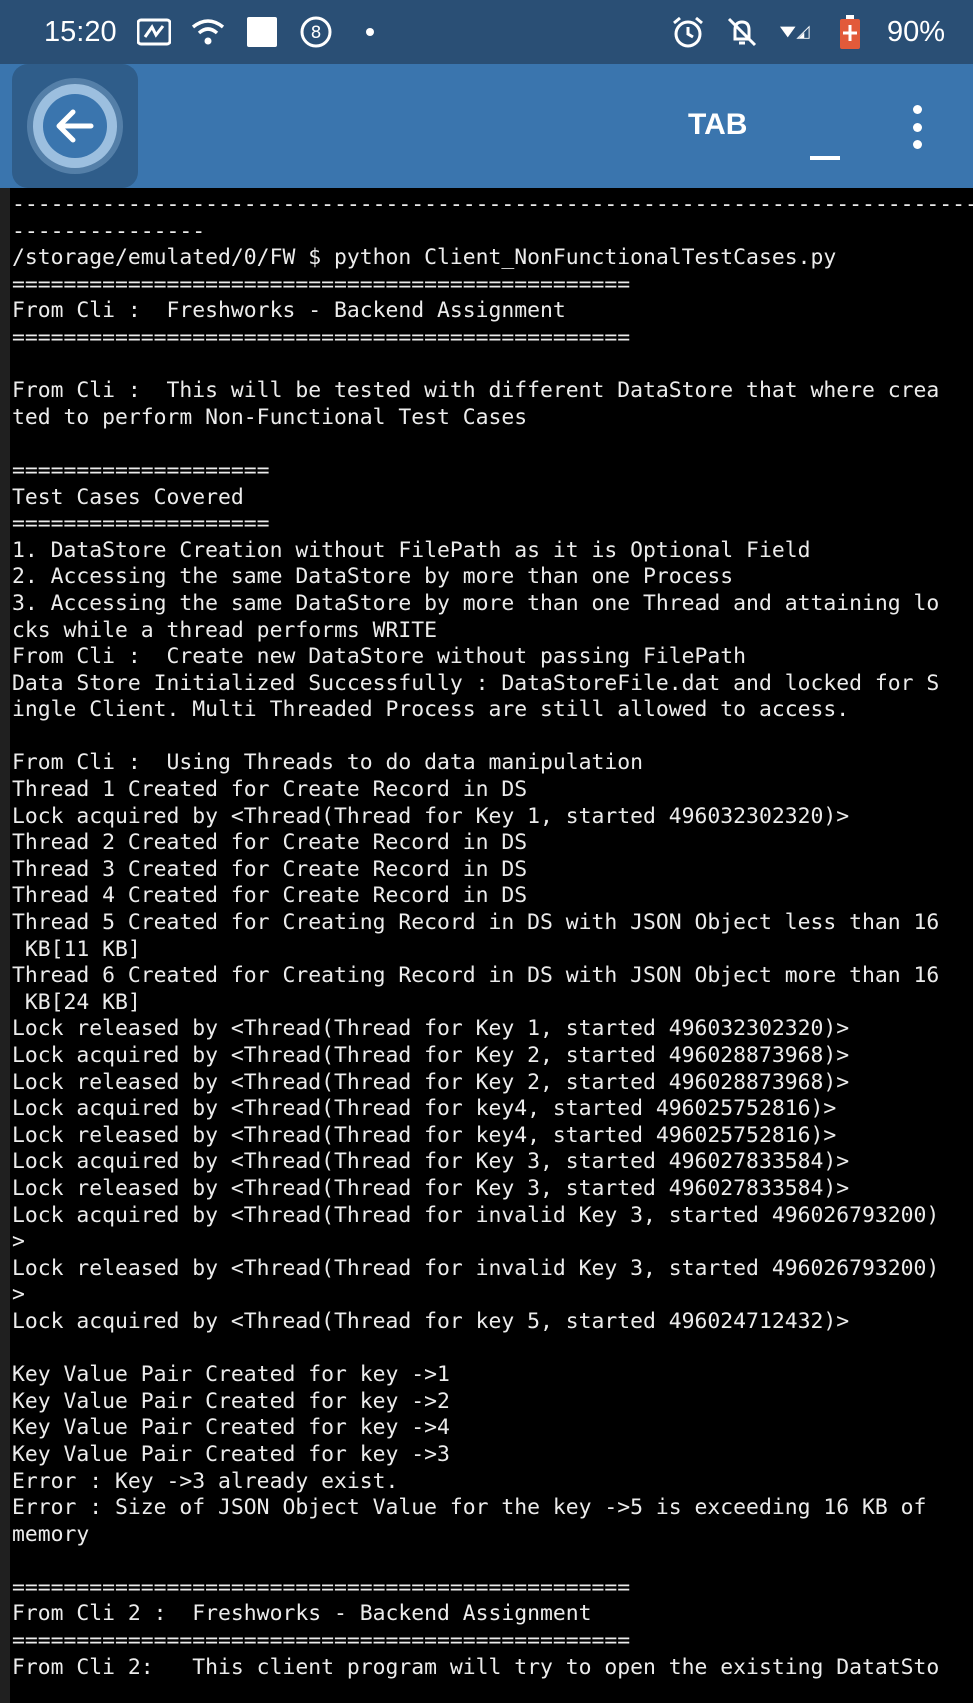 The width and height of the screenshot is (973, 1703). Describe the element at coordinates (262, 32) in the screenshot. I see `white-square-icon` at that location.